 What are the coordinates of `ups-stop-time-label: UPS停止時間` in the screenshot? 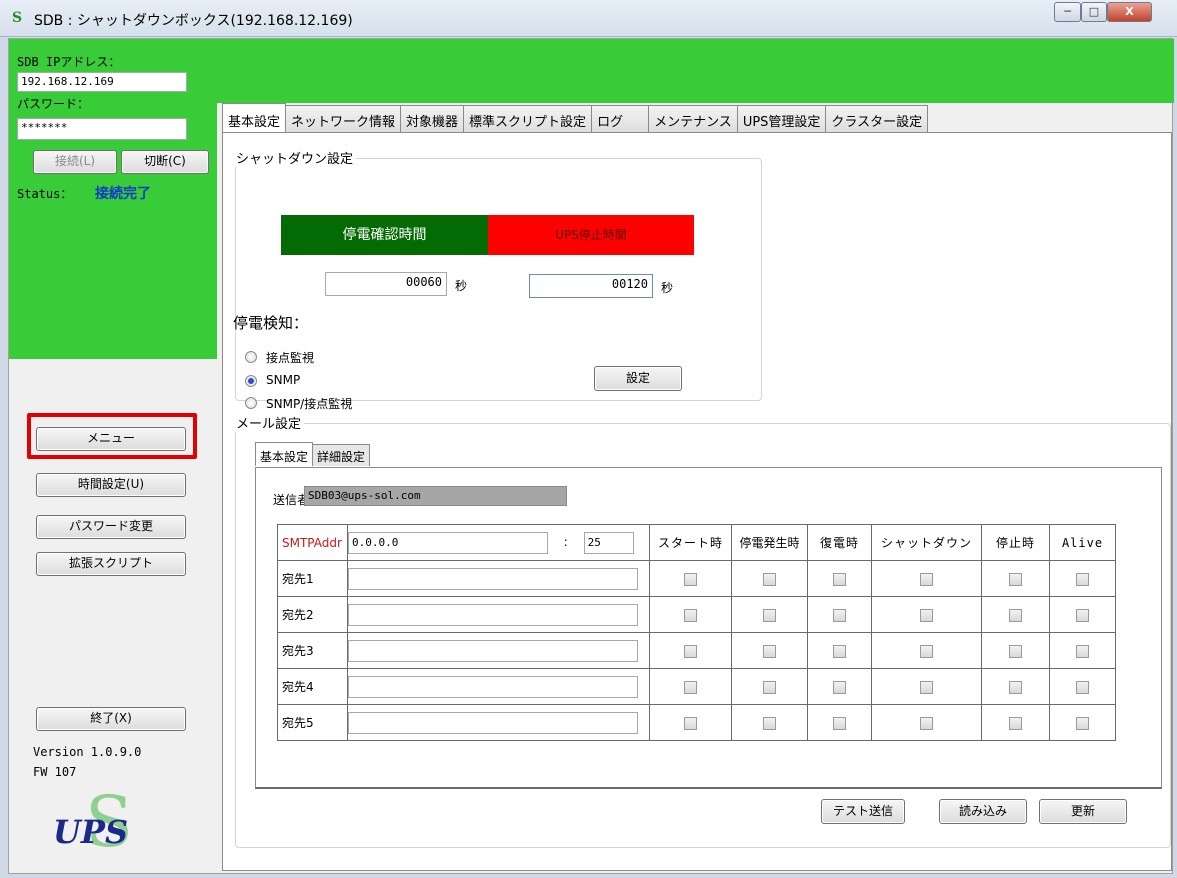 It's located at (591, 235).